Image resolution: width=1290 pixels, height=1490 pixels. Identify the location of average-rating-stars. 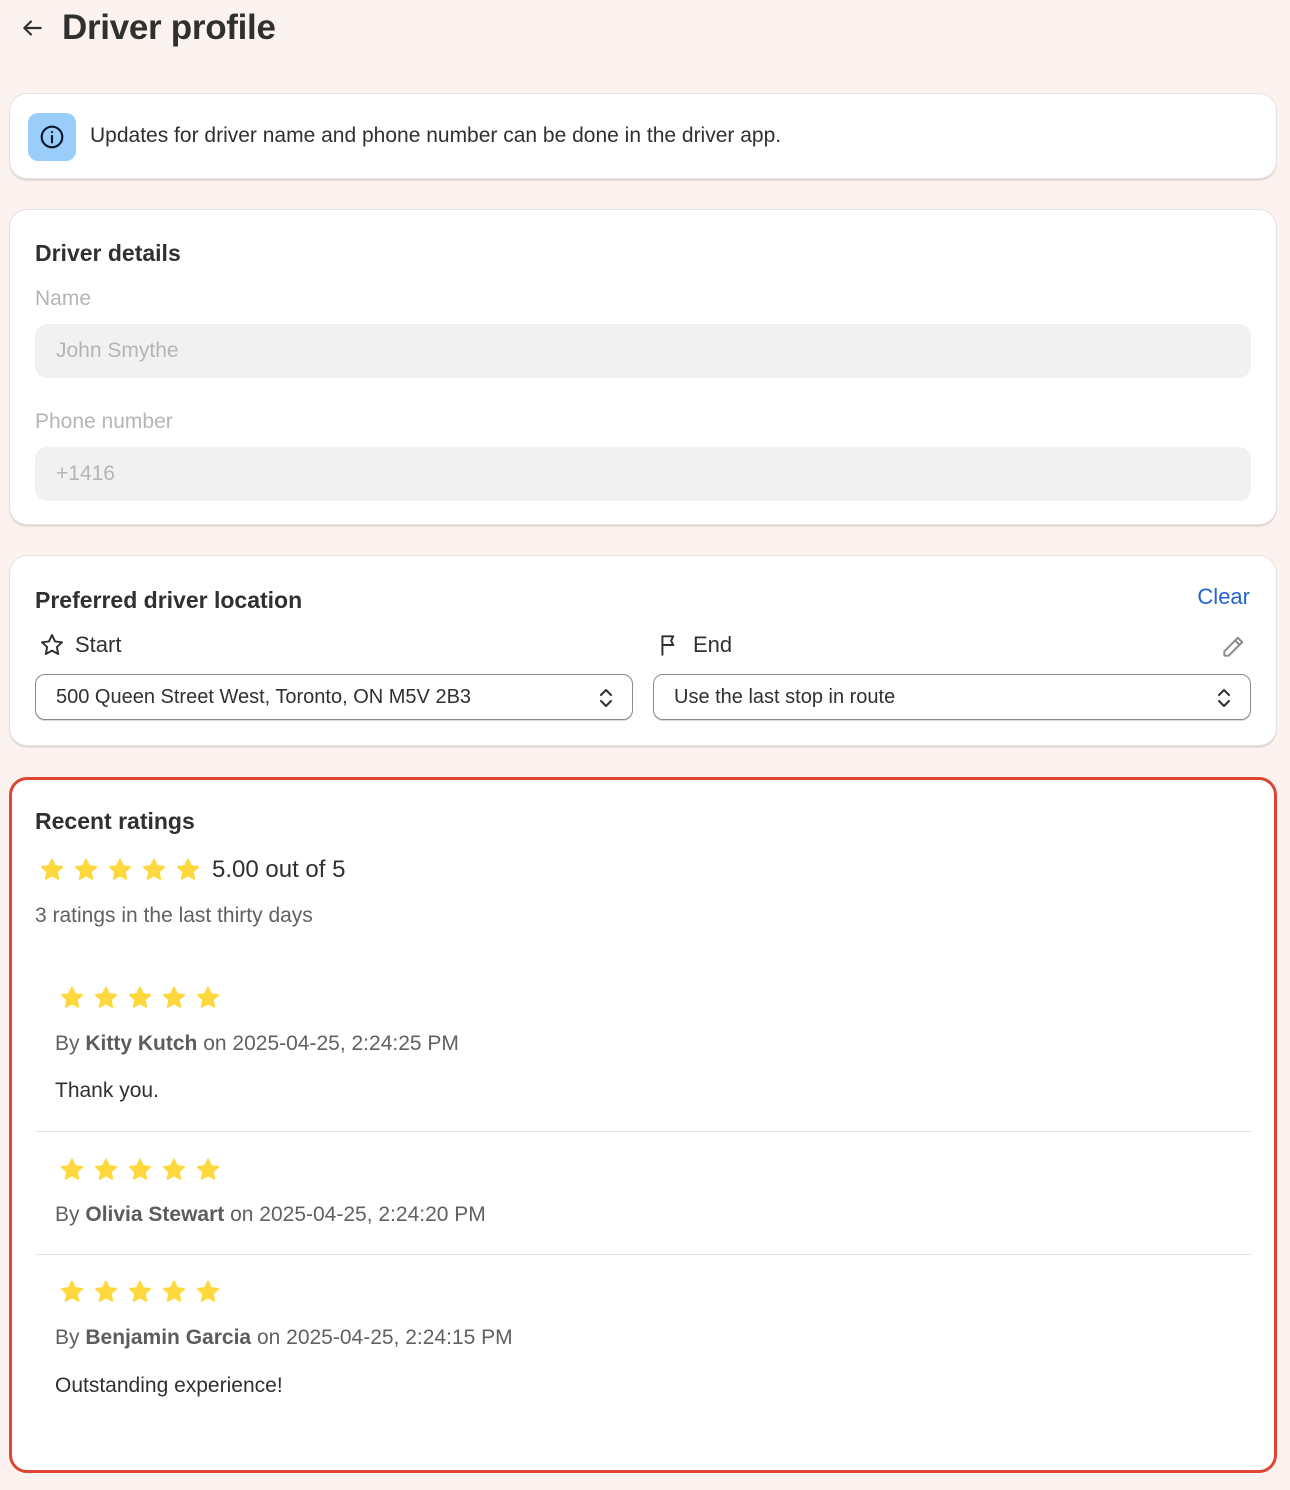
(120, 870).